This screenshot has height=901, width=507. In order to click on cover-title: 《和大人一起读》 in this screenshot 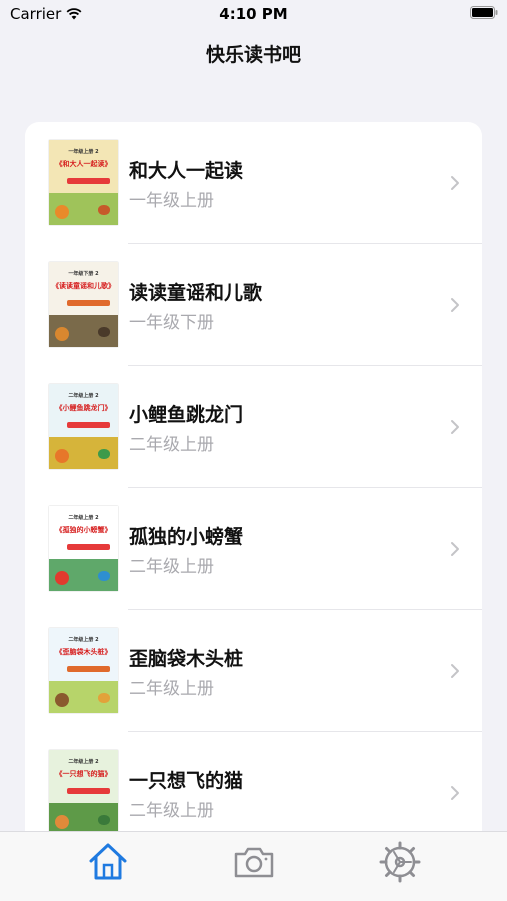, I will do `click(83, 164)`.